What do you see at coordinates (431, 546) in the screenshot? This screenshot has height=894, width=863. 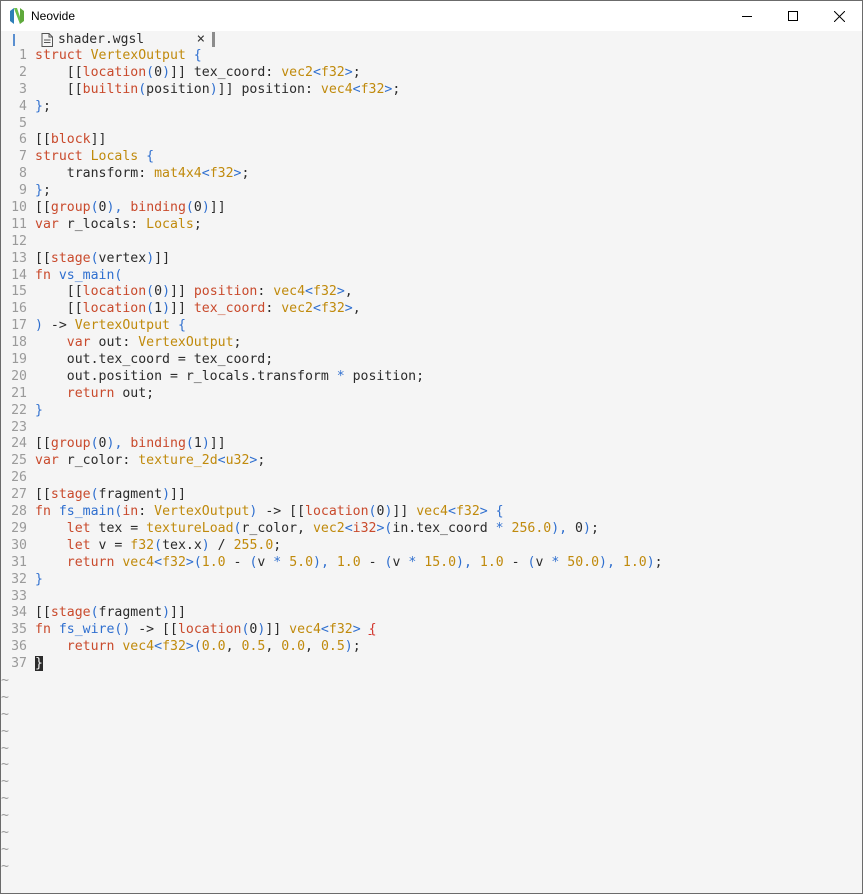 I see `code-line: 30 let v = f32(tex.x) / 255.0;` at bounding box center [431, 546].